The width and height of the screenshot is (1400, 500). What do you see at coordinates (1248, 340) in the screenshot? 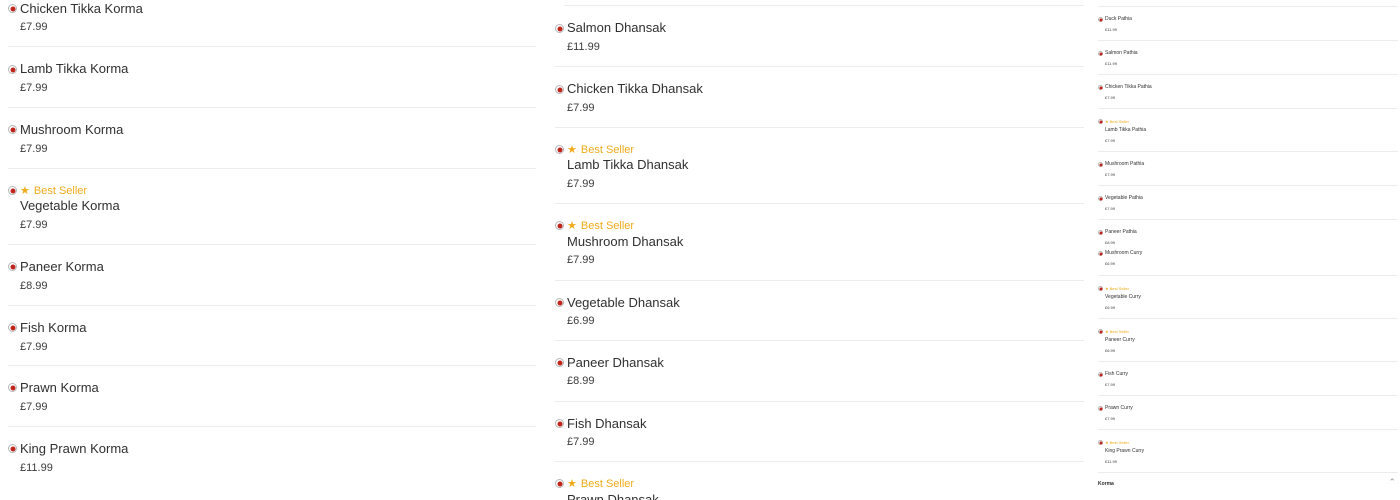
I see `menu-item: ★ Best Seller Paneer Curry £6.99` at bounding box center [1248, 340].